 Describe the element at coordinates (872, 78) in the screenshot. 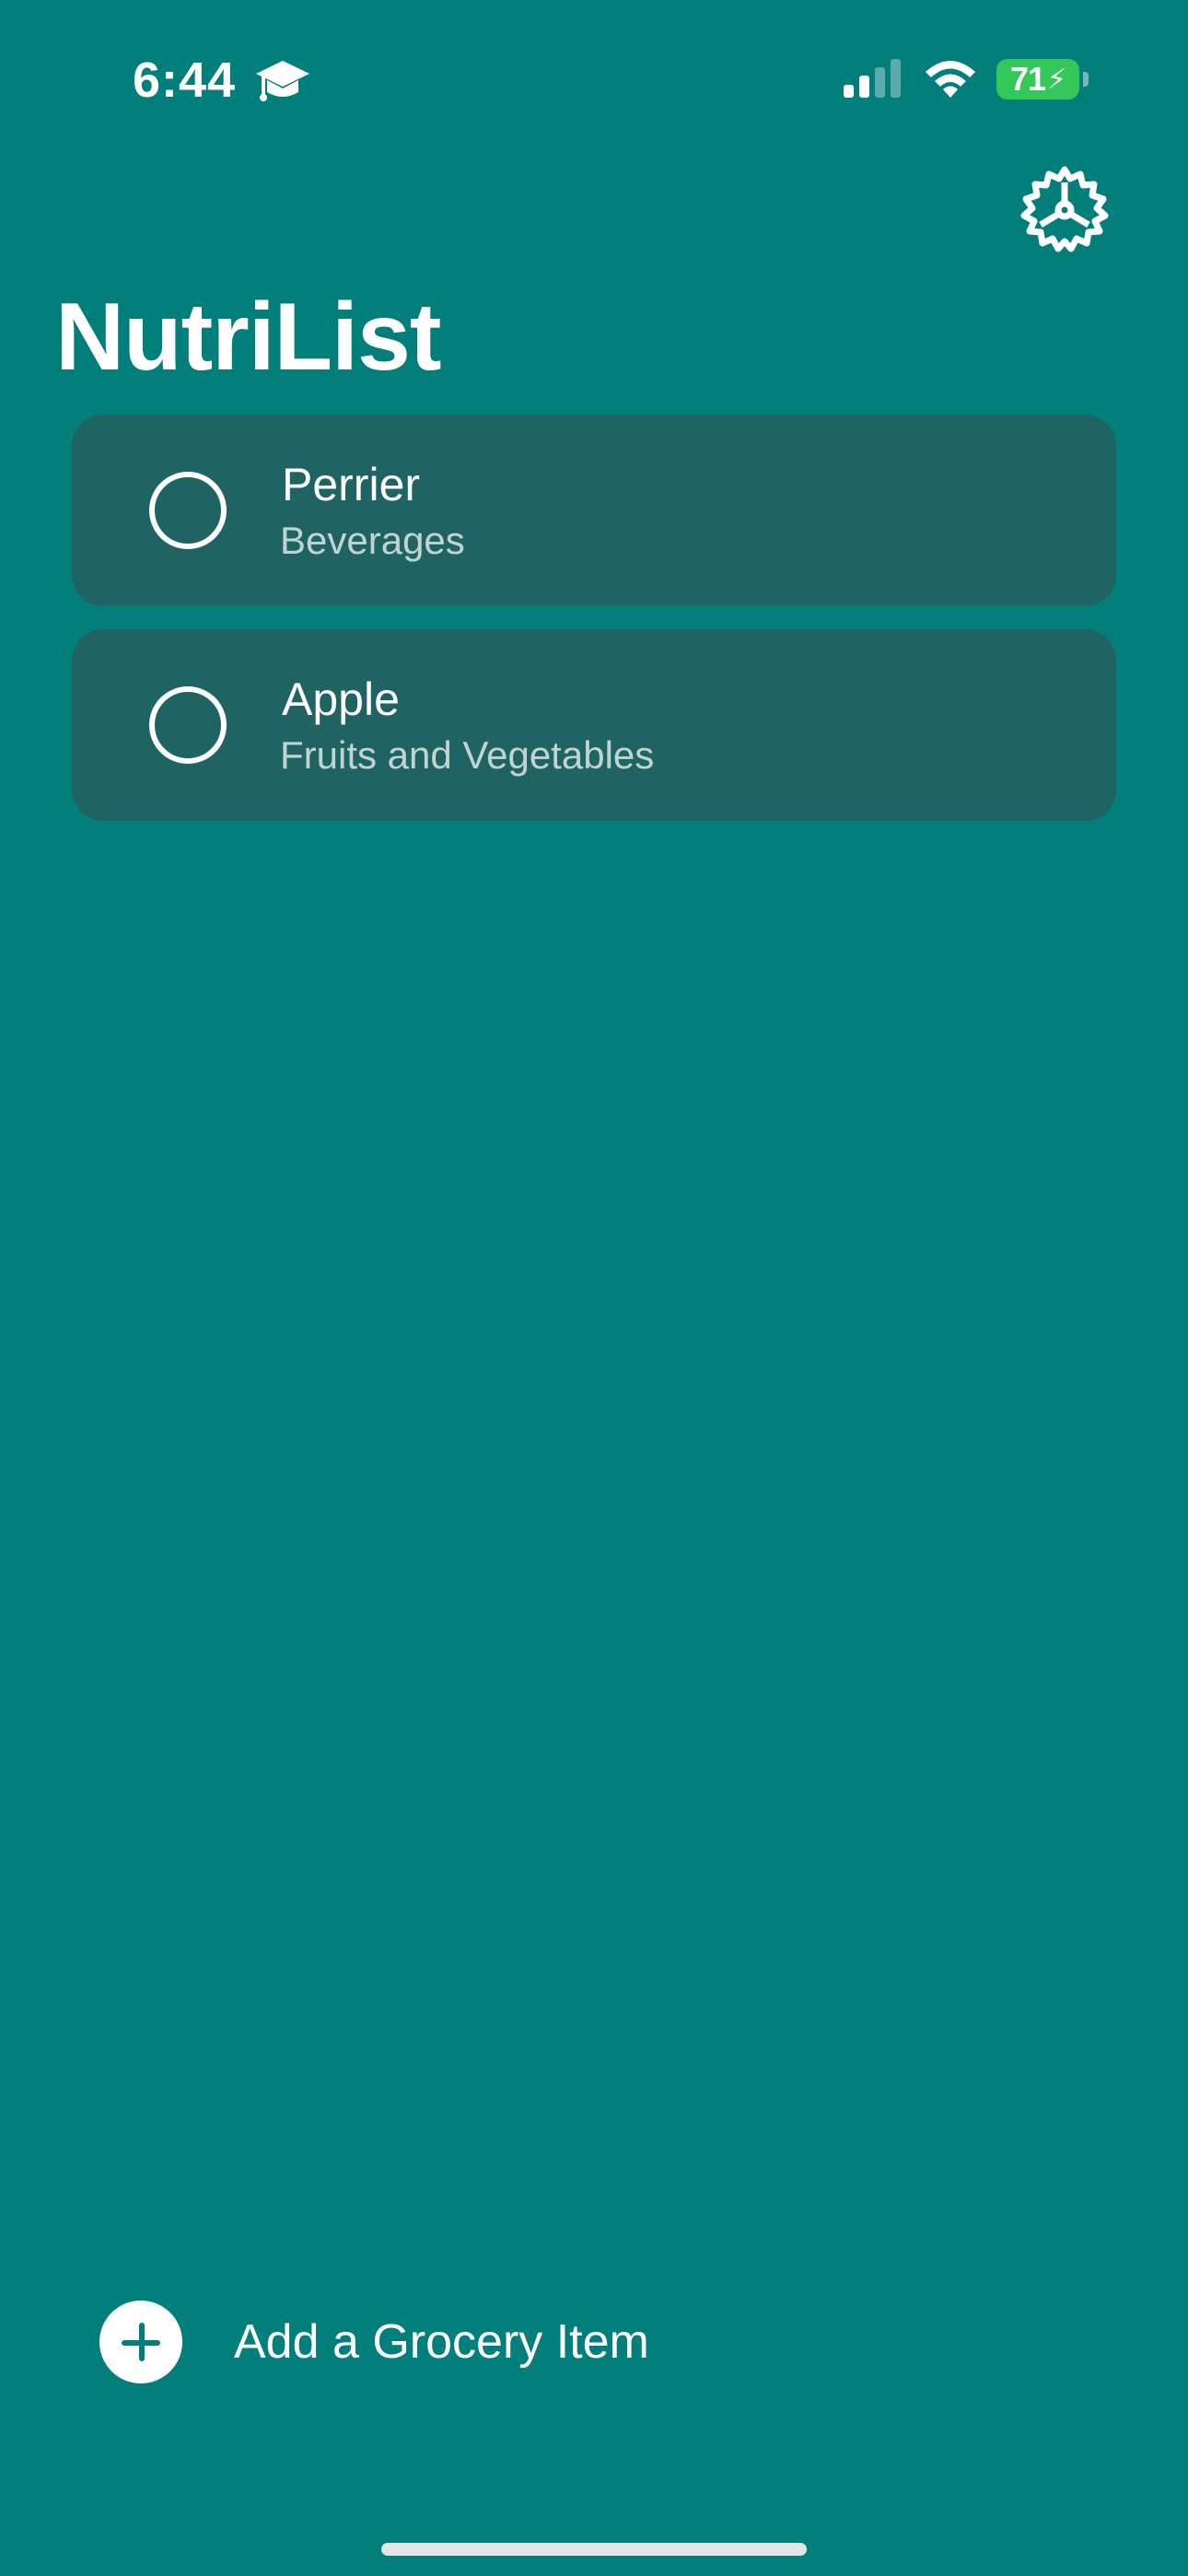

I see `cellular-signal-icon` at that location.